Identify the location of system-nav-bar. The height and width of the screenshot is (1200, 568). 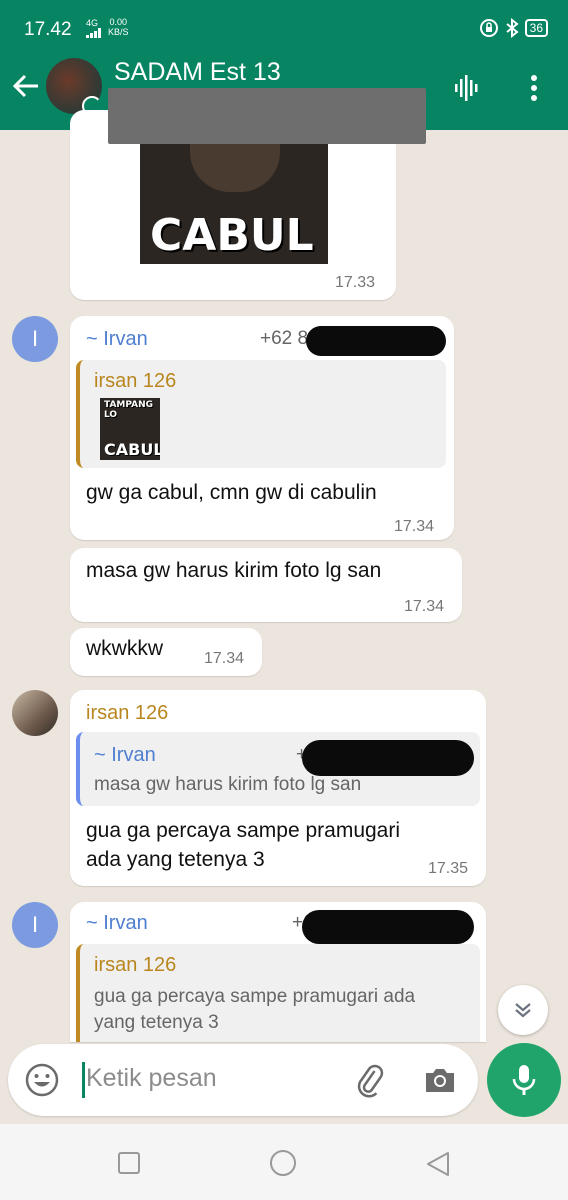
(284, 1162).